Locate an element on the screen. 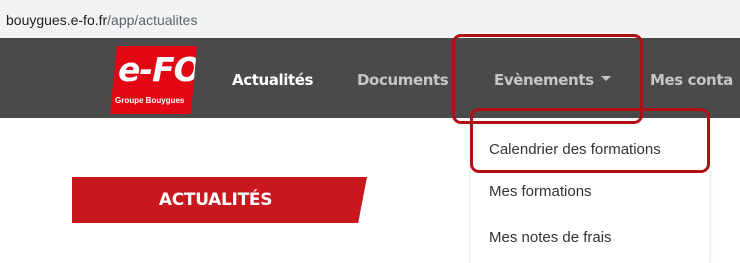 The height and width of the screenshot is (263, 740). nav-item-mes-contacts: Mes conta is located at coordinates (691, 80).